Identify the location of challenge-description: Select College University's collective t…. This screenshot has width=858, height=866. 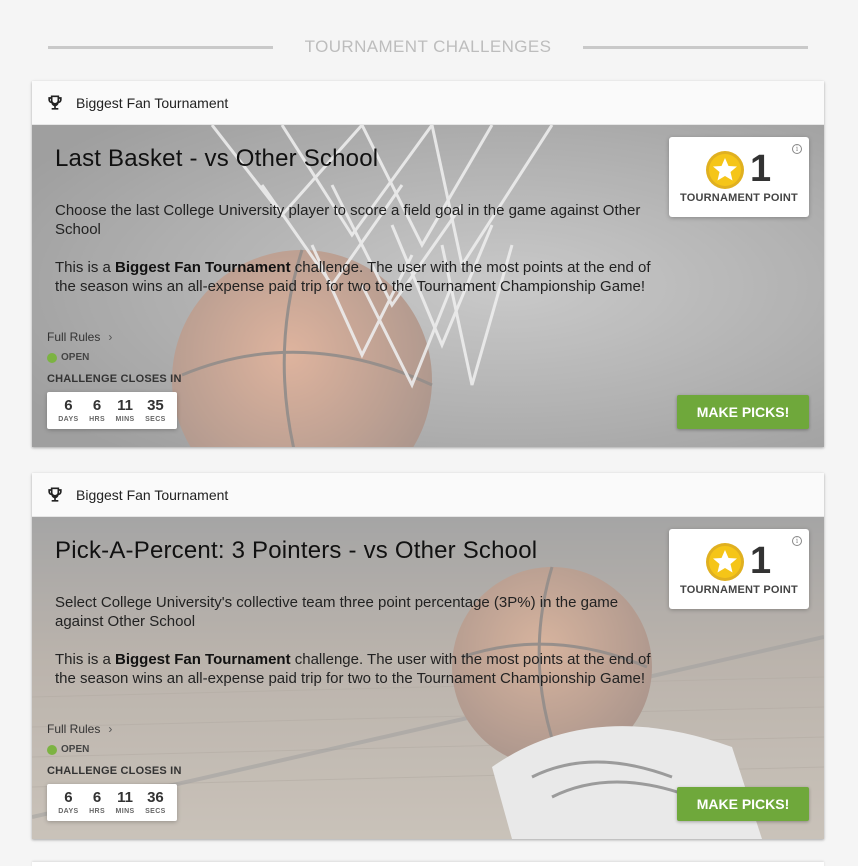
(337, 612).